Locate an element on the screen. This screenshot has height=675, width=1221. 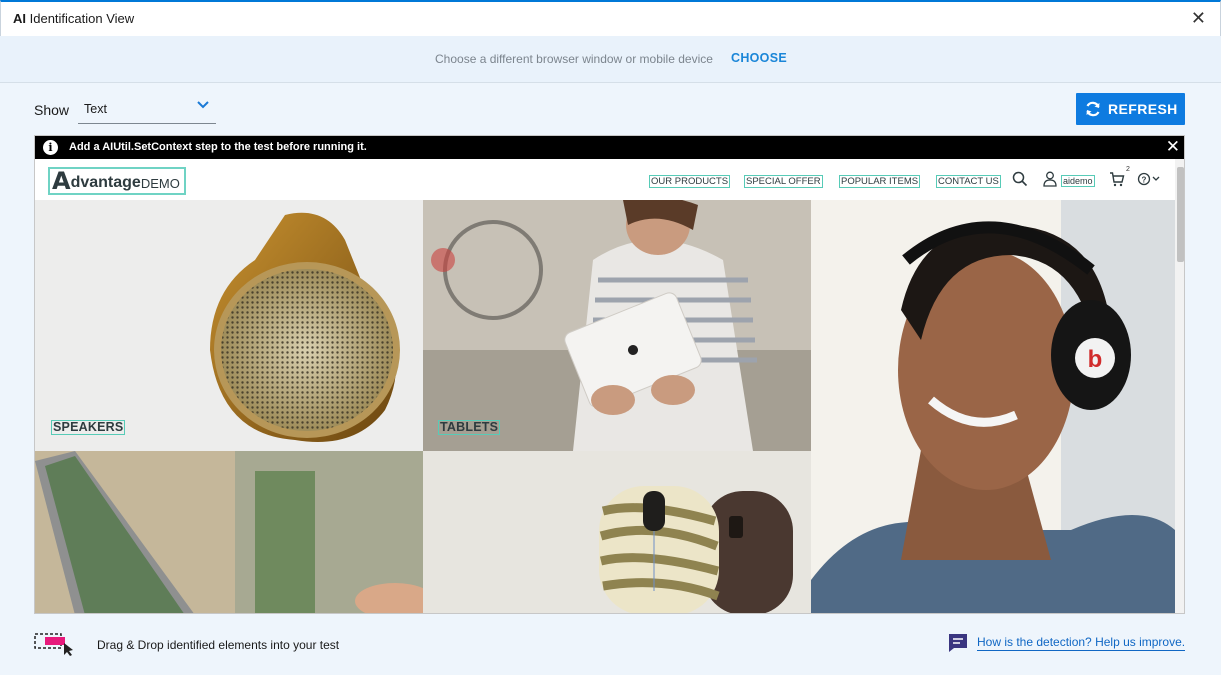
user-icon is located at coordinates (1050, 181).